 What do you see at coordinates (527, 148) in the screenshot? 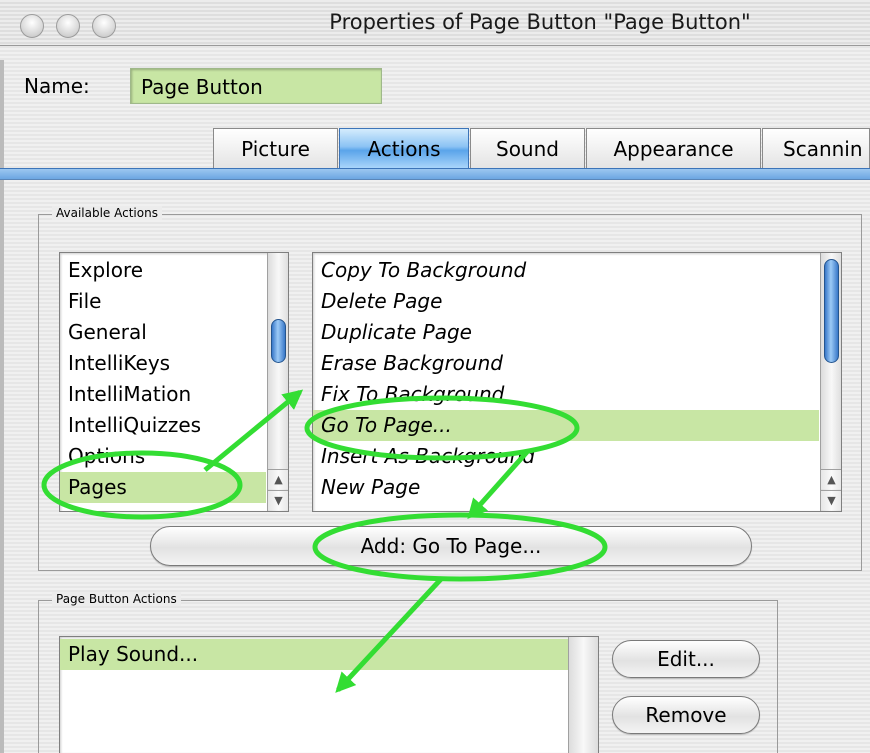
I see `tab-sound: Sound` at bounding box center [527, 148].